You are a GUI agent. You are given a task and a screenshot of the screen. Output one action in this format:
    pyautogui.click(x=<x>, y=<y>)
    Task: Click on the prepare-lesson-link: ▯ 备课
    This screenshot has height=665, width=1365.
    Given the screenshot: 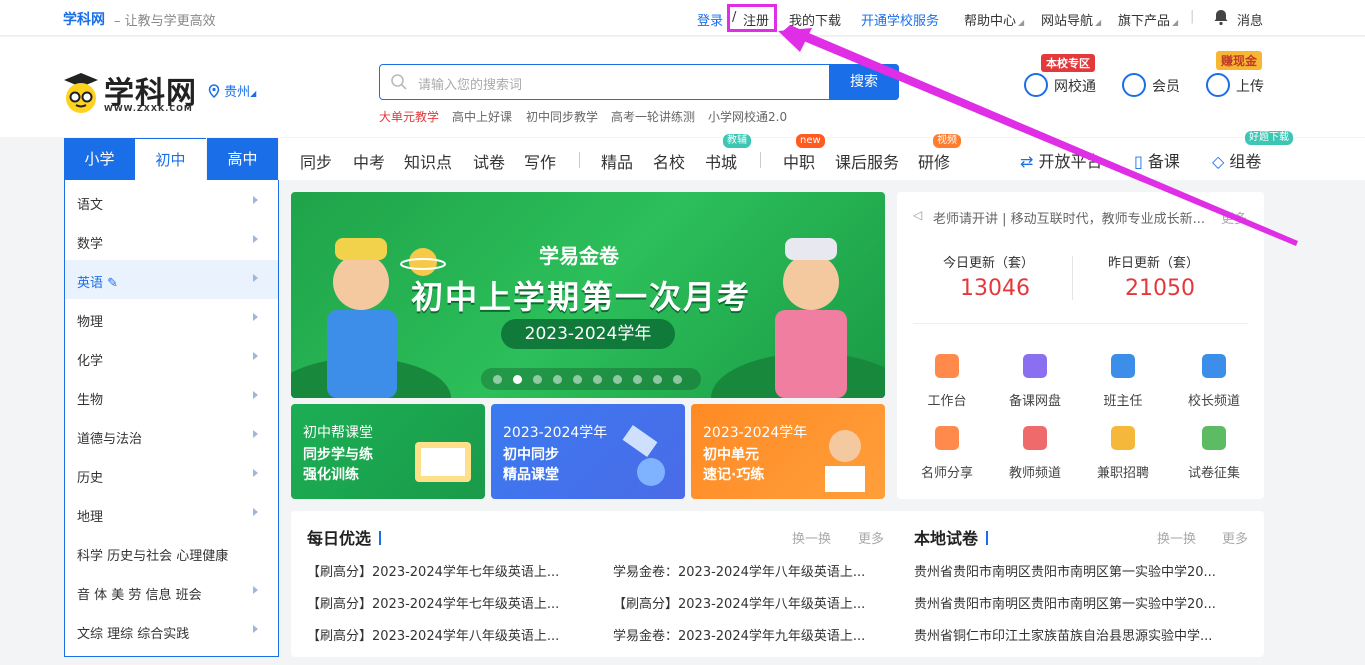 What is the action you would take?
    pyautogui.click(x=1157, y=160)
    